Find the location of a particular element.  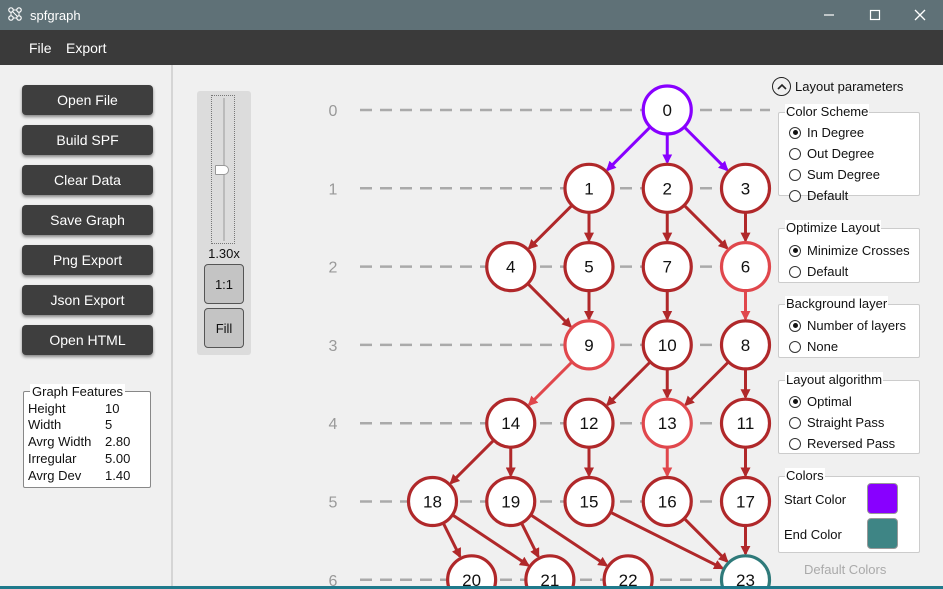

graph-node: 23 is located at coordinates (745, 571).